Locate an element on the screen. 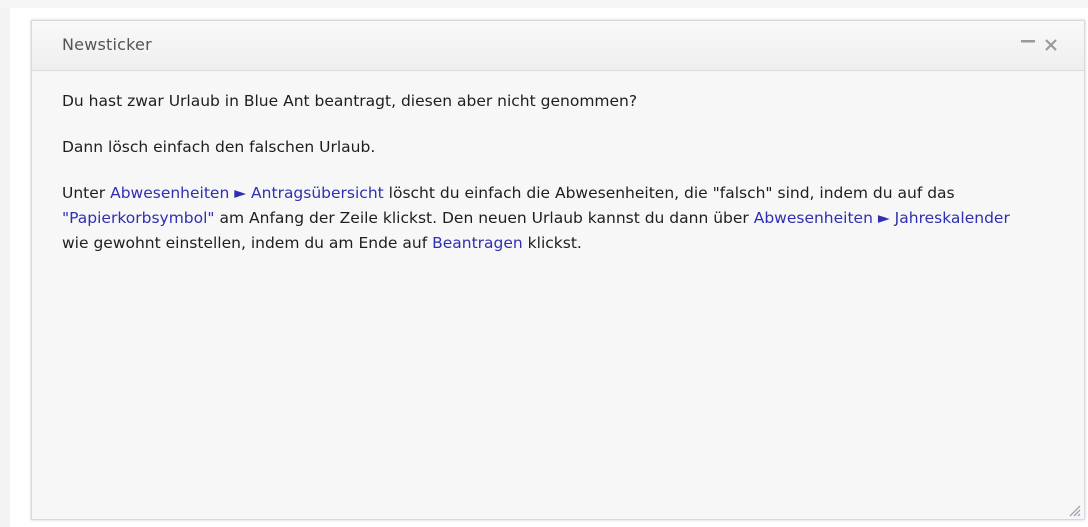 The height and width of the screenshot is (527, 1088). link-papierkorbsymbol: "Papierkorbsymbol" is located at coordinates (138, 218).